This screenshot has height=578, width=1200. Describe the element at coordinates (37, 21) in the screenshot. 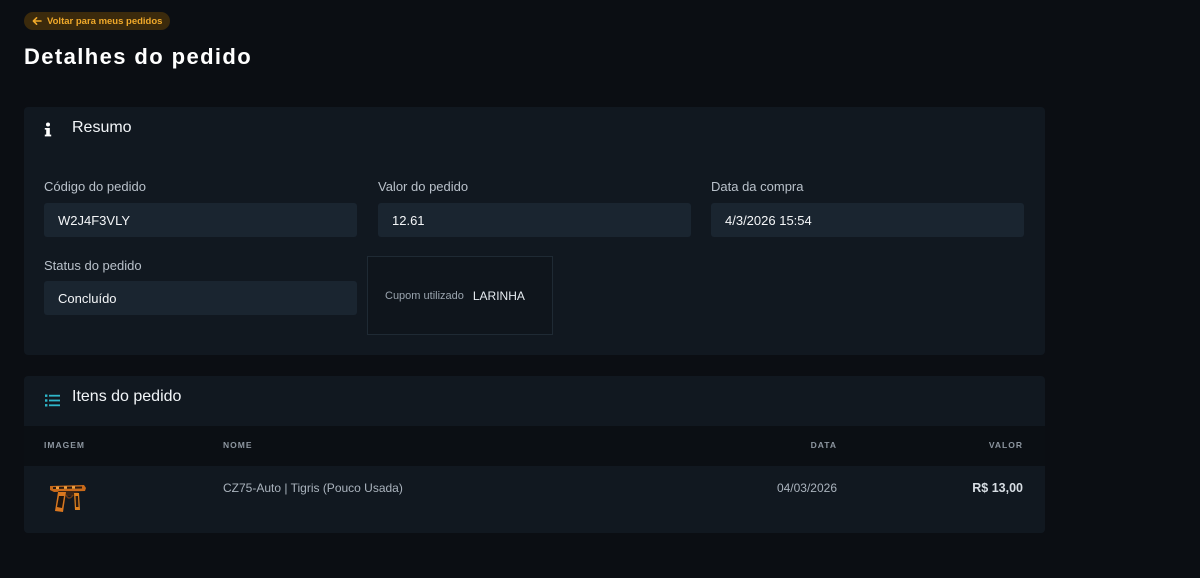

I see `arrow-left-icon` at that location.